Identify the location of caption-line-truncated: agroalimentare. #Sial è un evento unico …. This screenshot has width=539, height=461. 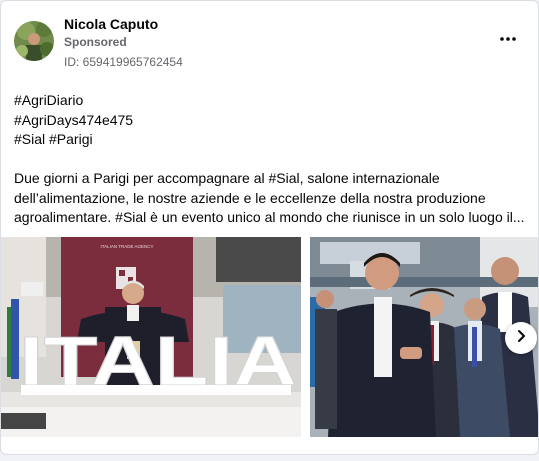
(270, 218).